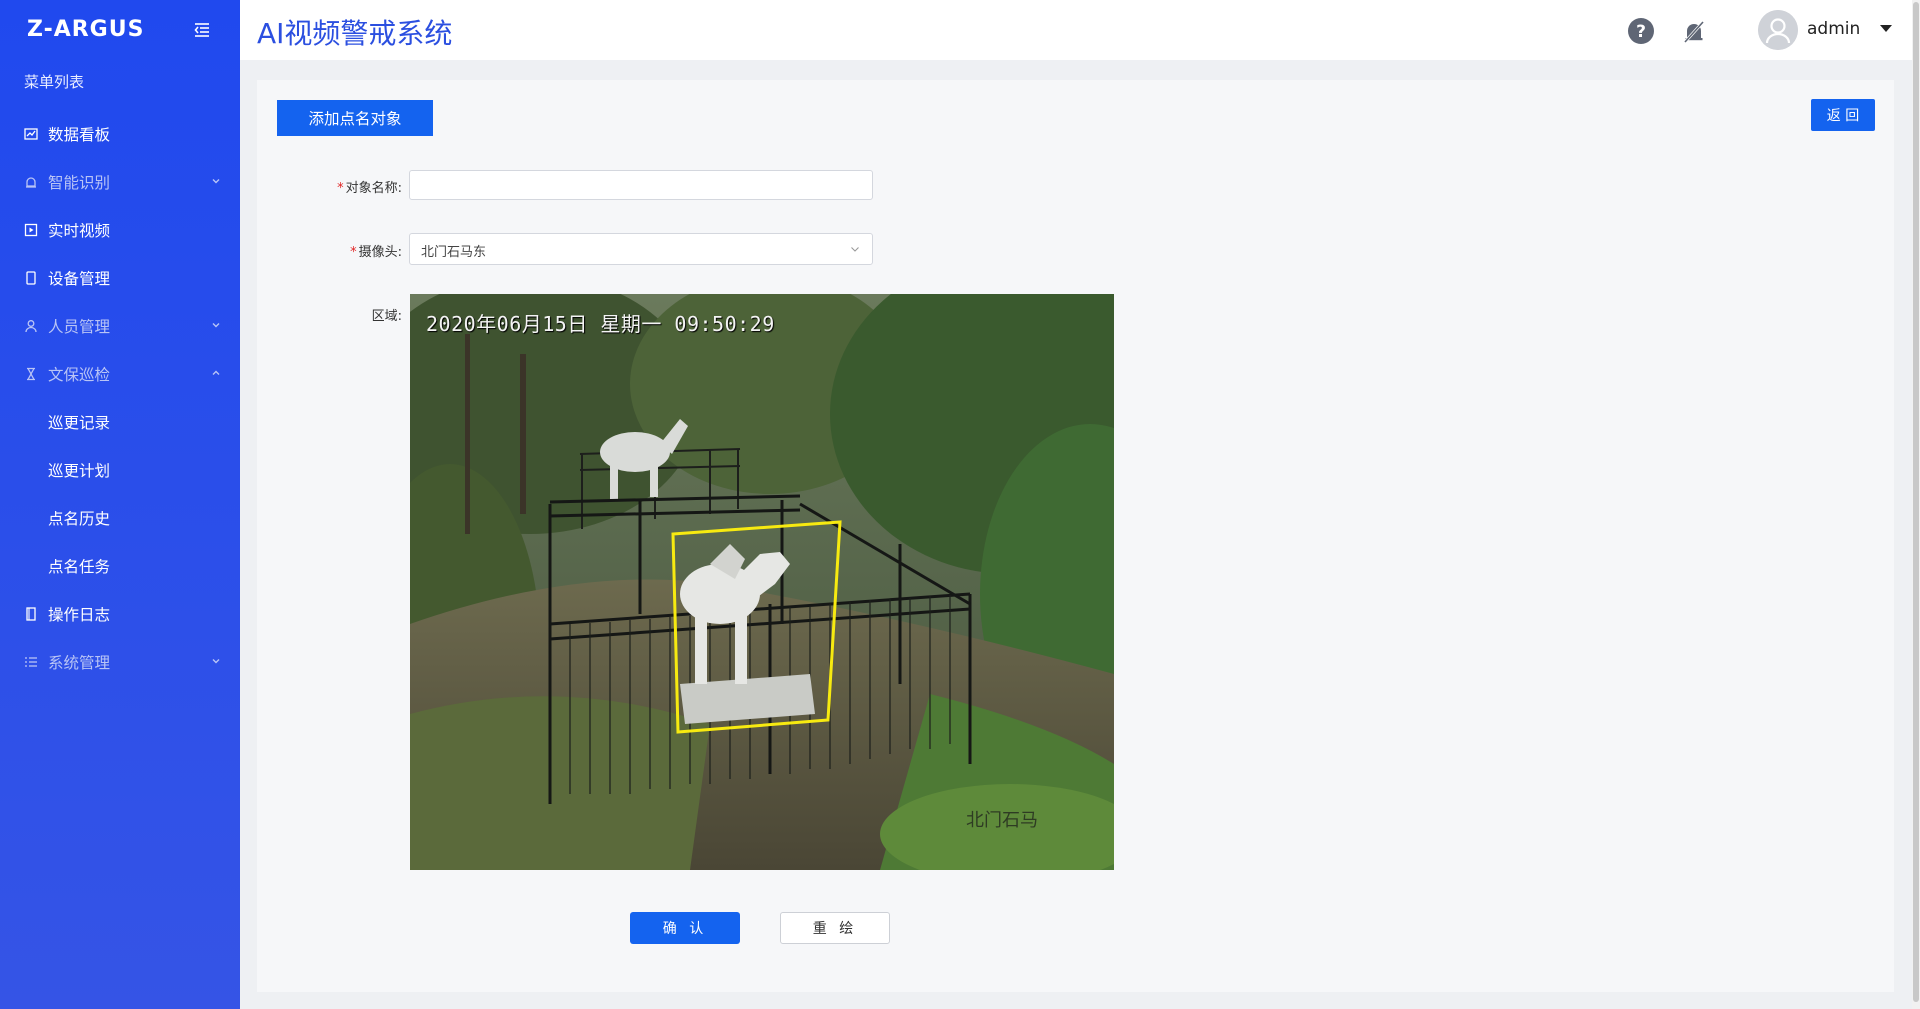 The image size is (1920, 1009). What do you see at coordinates (835, 928) in the screenshot?
I see `redraw-button: 重 绘` at bounding box center [835, 928].